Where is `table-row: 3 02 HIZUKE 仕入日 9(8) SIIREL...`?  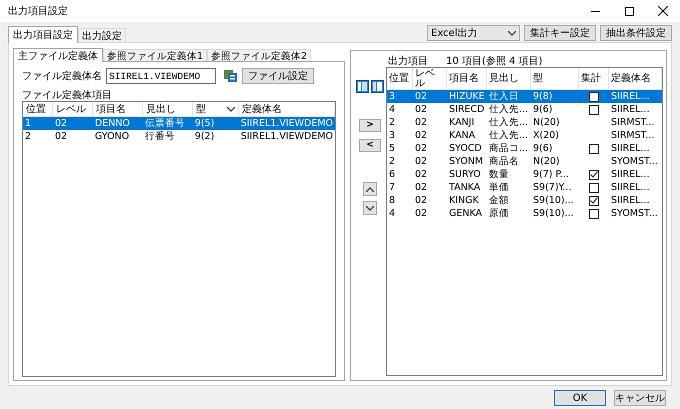 table-row: 3 02 HIZUKE 仕入日 9(8) SIIREL... is located at coordinates (524, 96).